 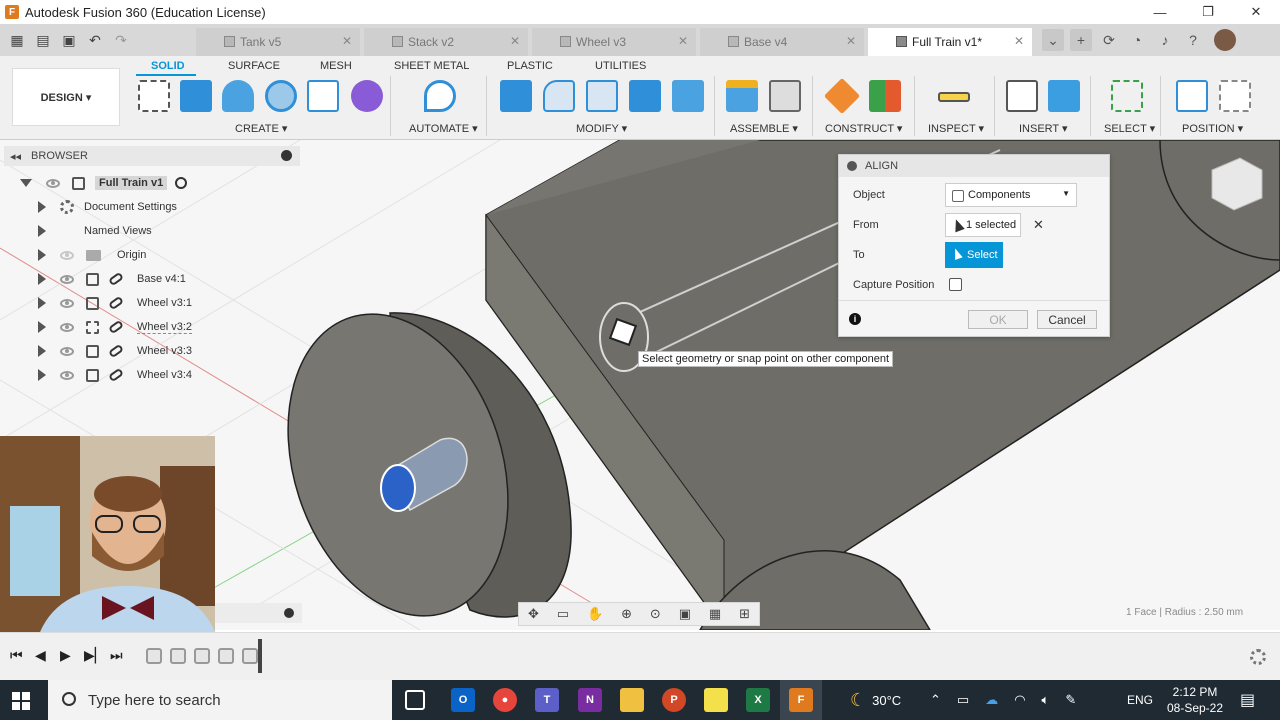 I want to click on to-select-button: Select, so click(x=974, y=255).